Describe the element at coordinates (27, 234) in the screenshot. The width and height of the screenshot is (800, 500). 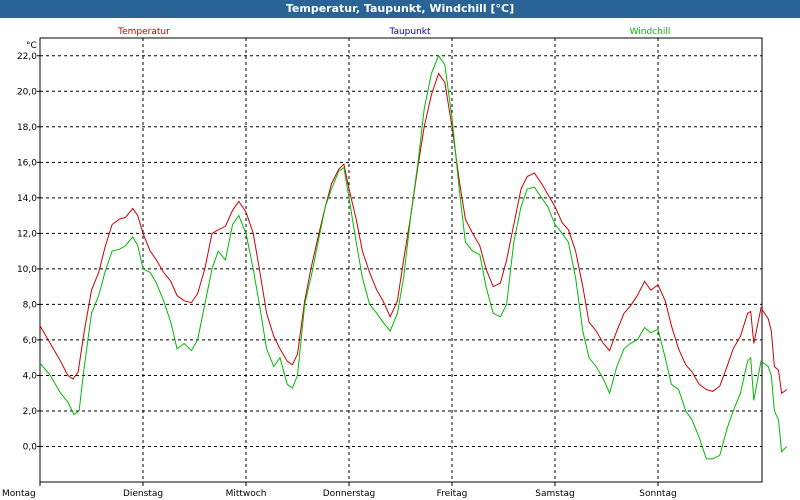
I see `y-tick-label: 12,0` at that location.